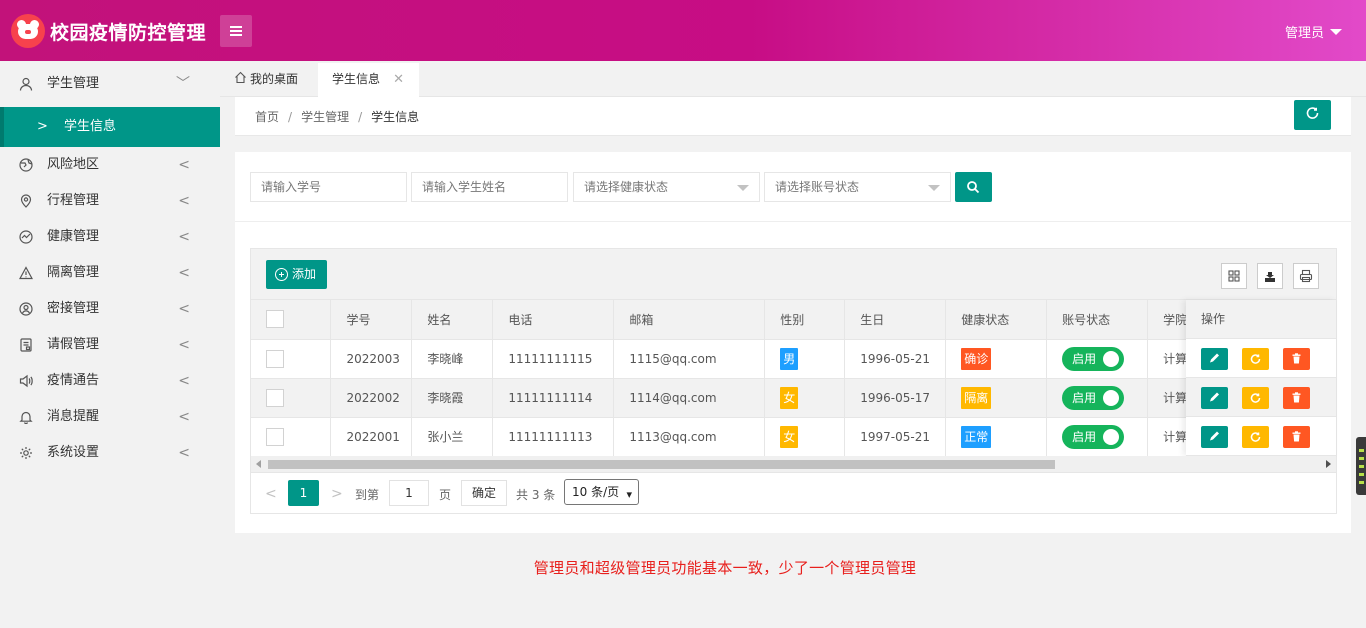  I want to click on select-all-checkbox, so click(275, 319).